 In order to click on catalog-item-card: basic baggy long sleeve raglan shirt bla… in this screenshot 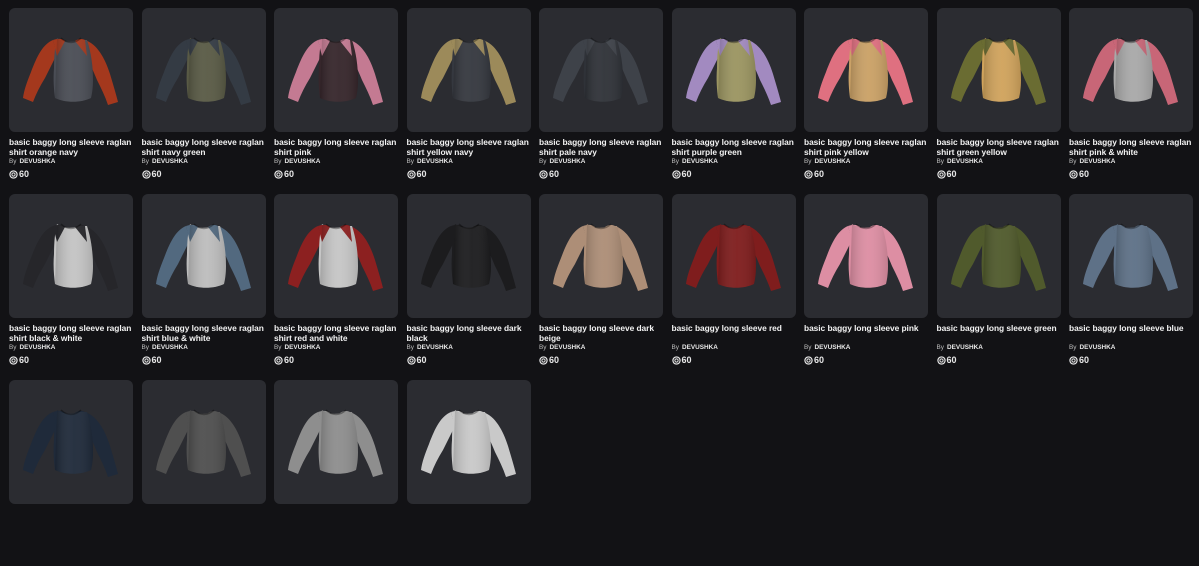, I will do `click(71, 287)`.